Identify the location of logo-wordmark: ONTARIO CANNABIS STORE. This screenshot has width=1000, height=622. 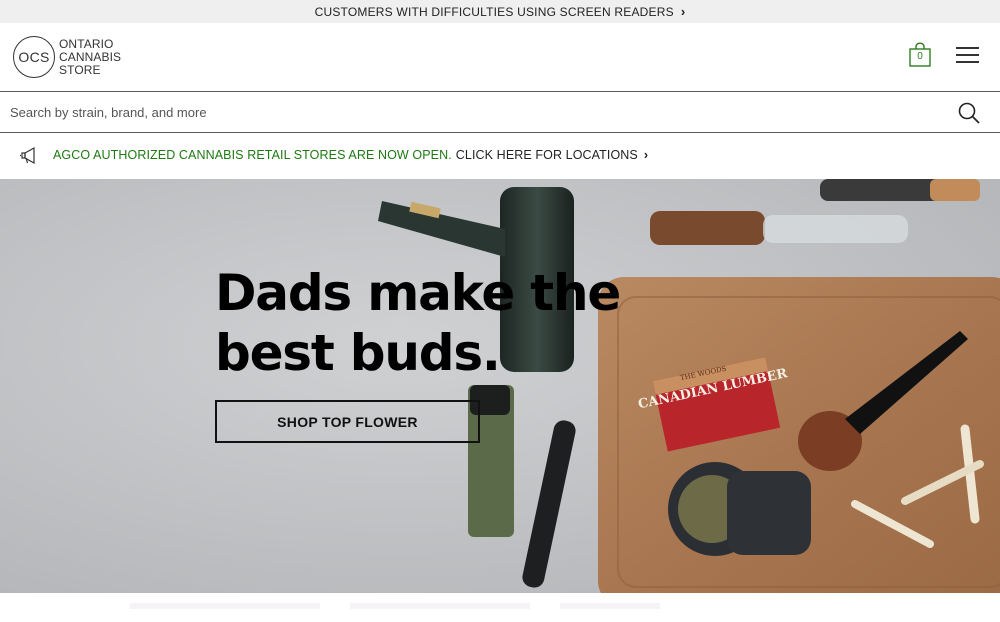
(90, 56).